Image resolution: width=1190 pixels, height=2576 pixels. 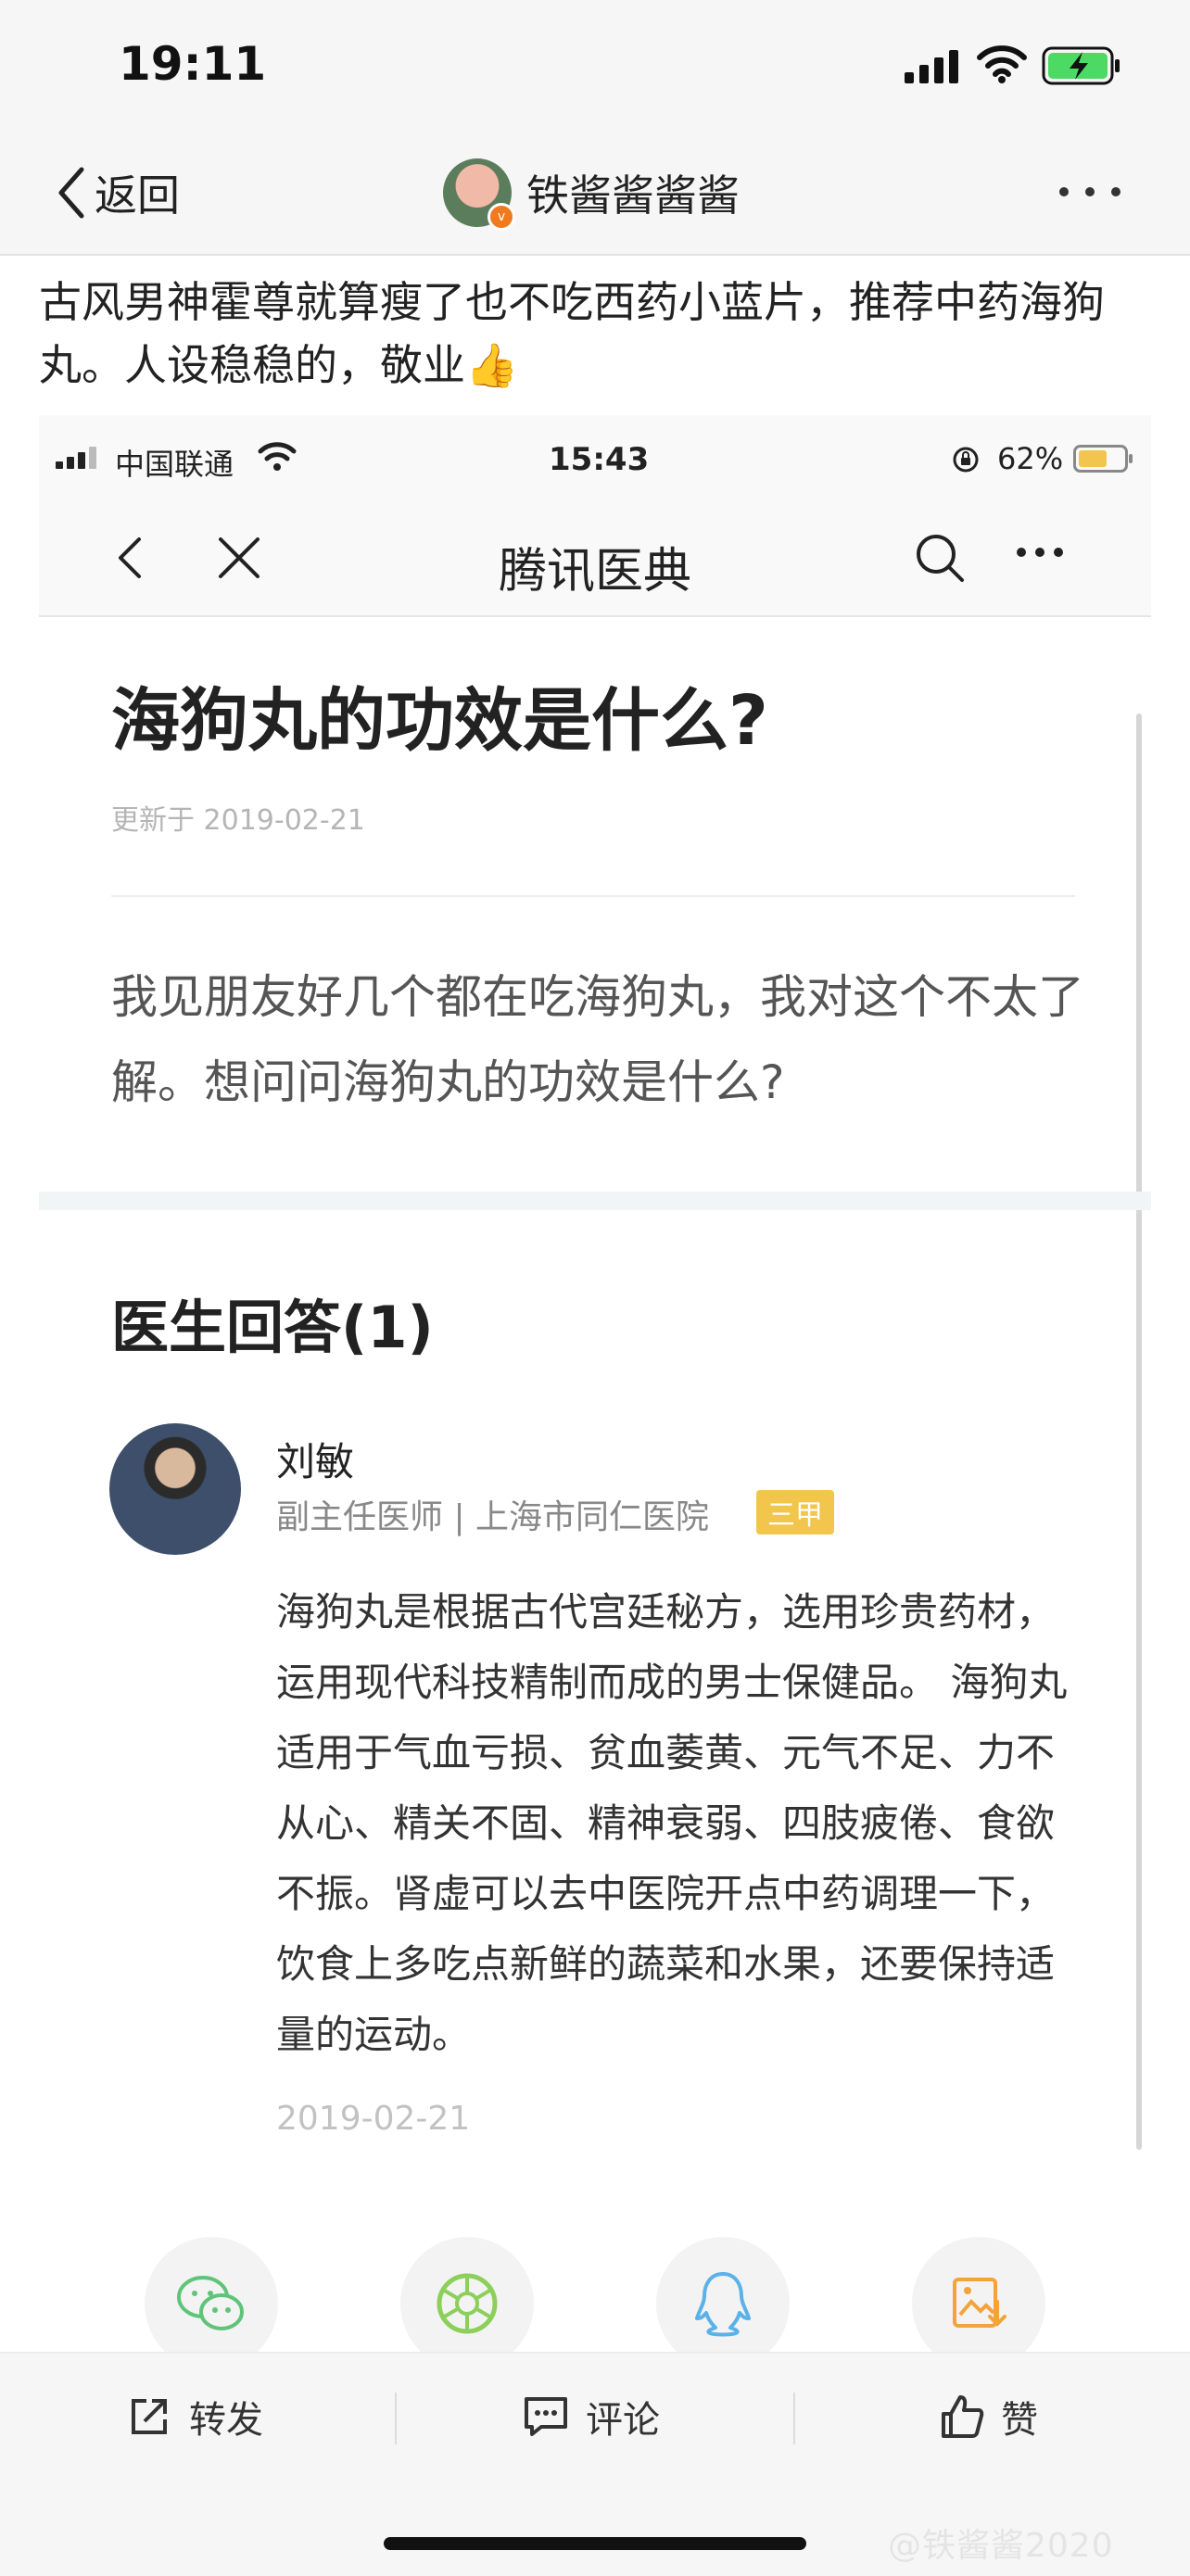 I want to click on doctor-name: 刘敏, so click(x=315, y=1459).